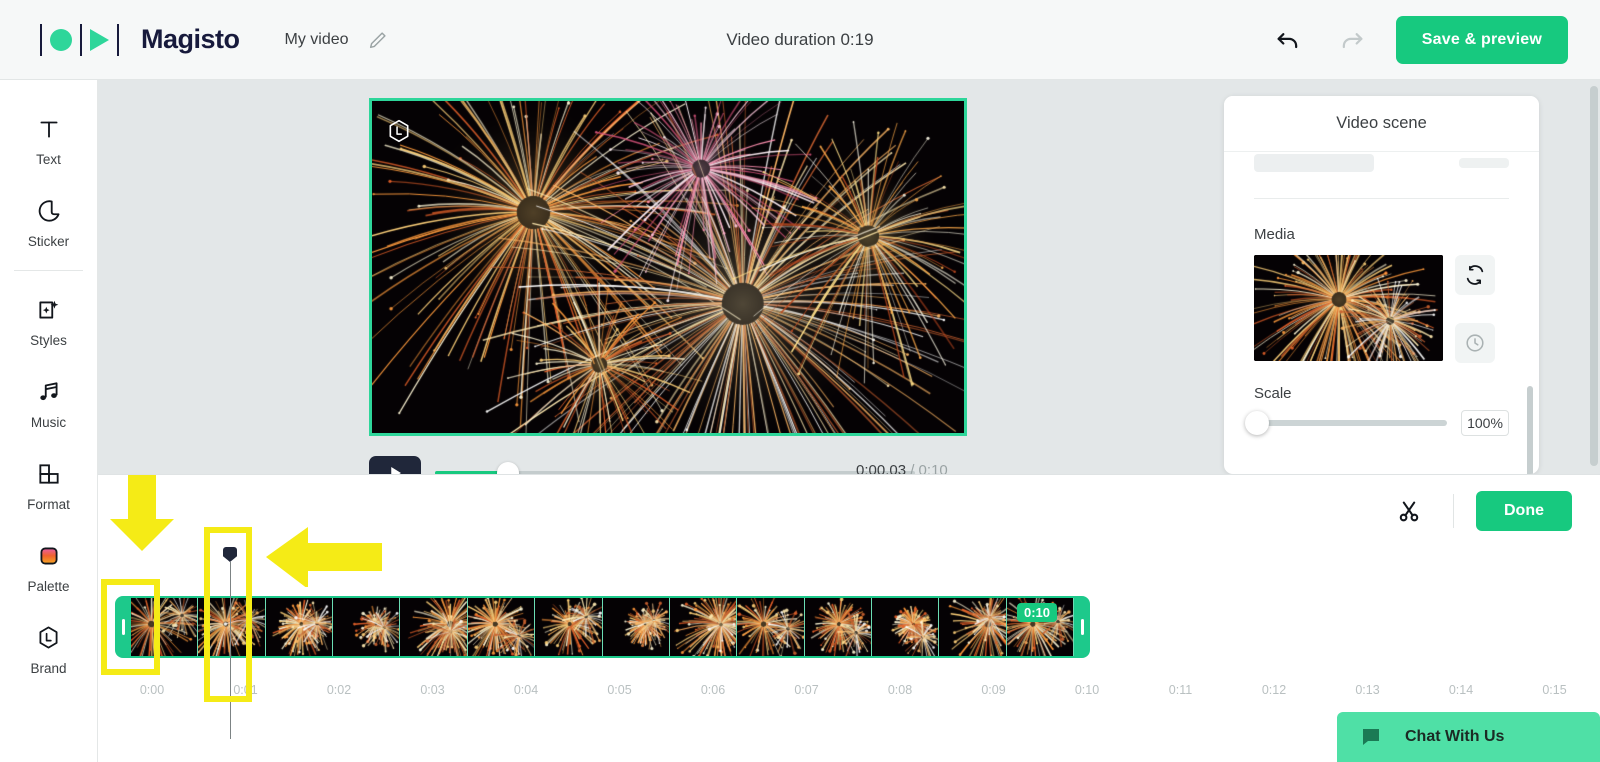  I want to click on sidebar-item-styles: Styles, so click(48, 320).